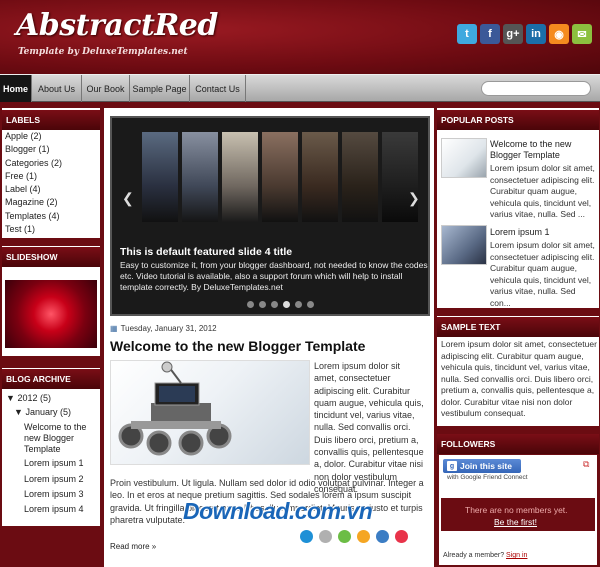 The height and width of the screenshot is (567, 600). What do you see at coordinates (57, 88) in the screenshot?
I see `nav-item-about-us: About Us` at bounding box center [57, 88].